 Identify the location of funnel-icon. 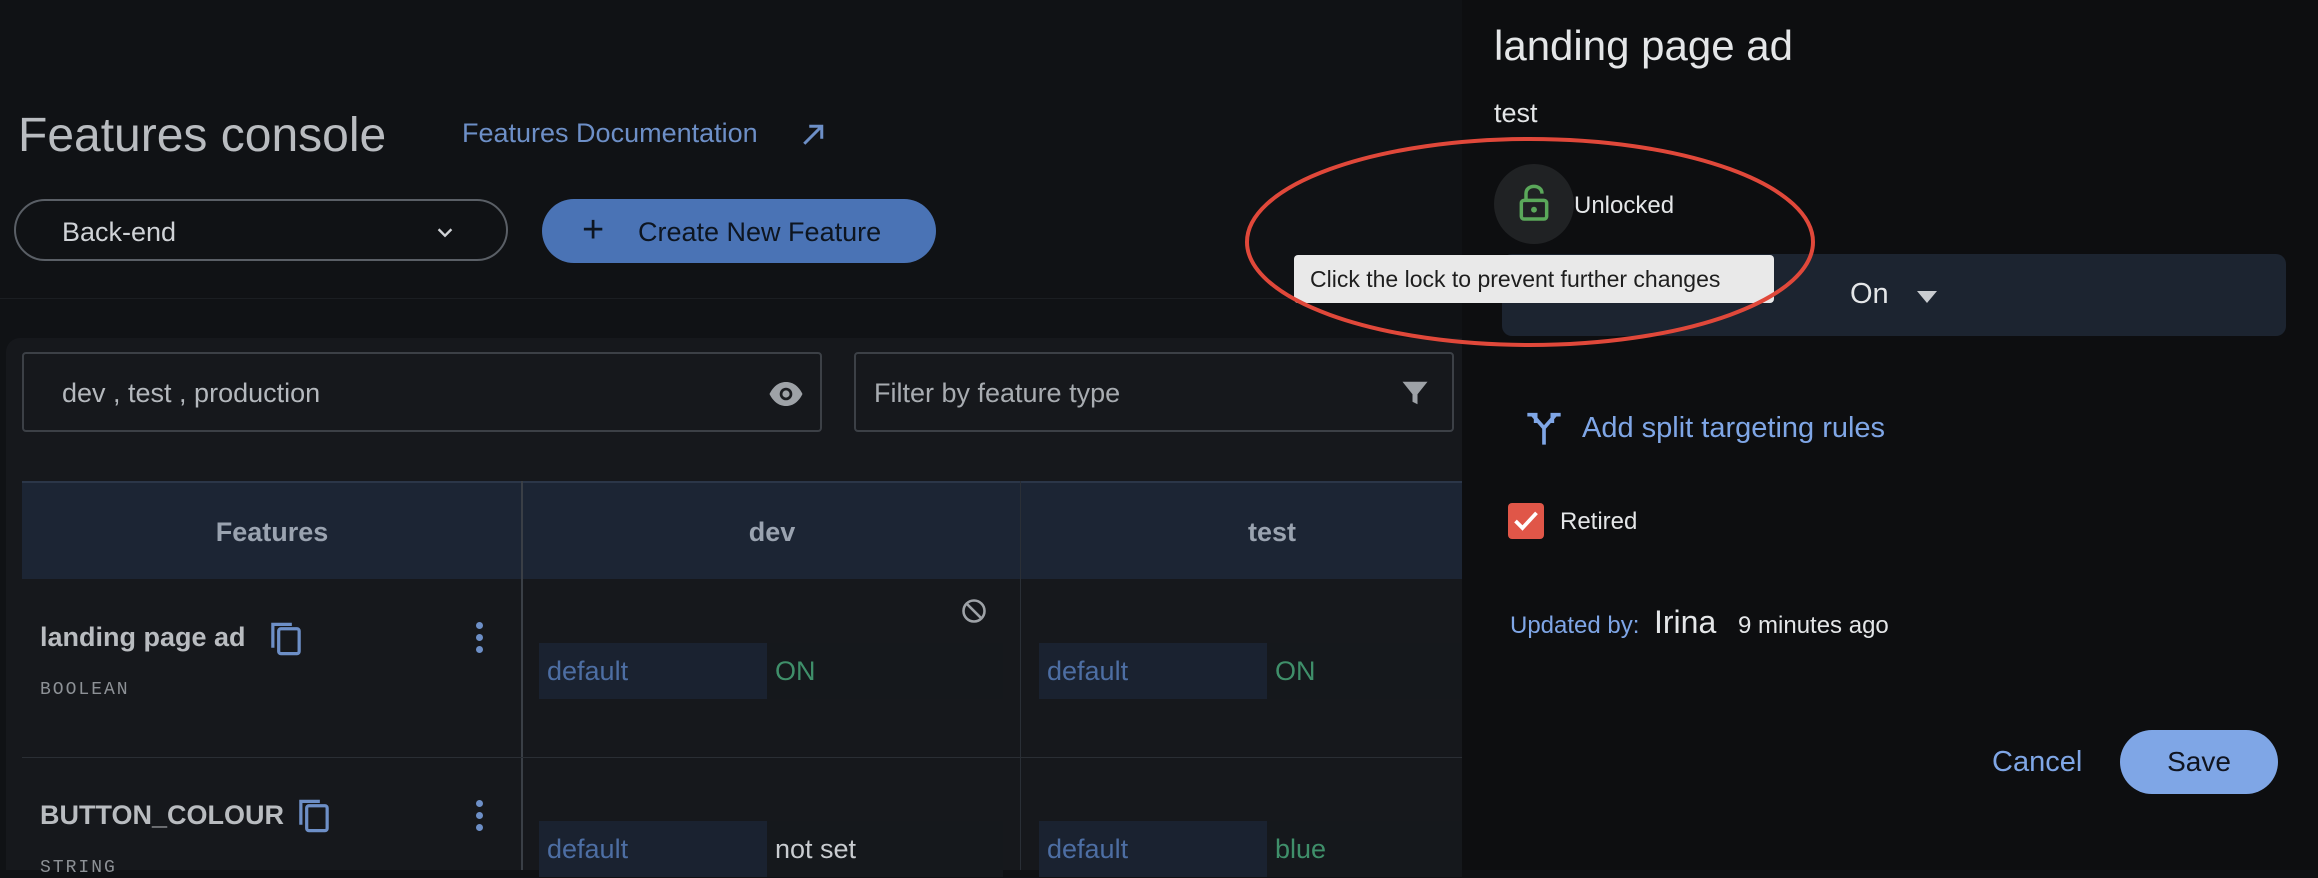
(1415, 393).